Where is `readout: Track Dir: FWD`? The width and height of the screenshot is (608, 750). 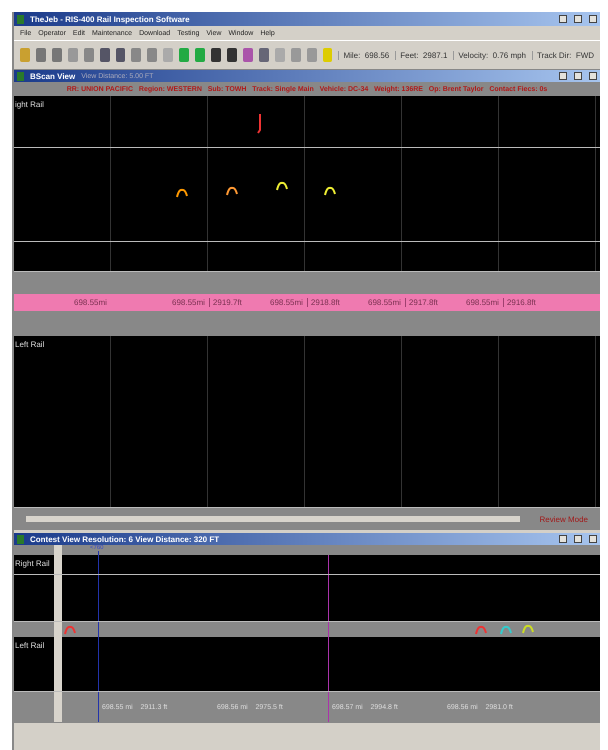
readout: Track Dir: FWD is located at coordinates (563, 55).